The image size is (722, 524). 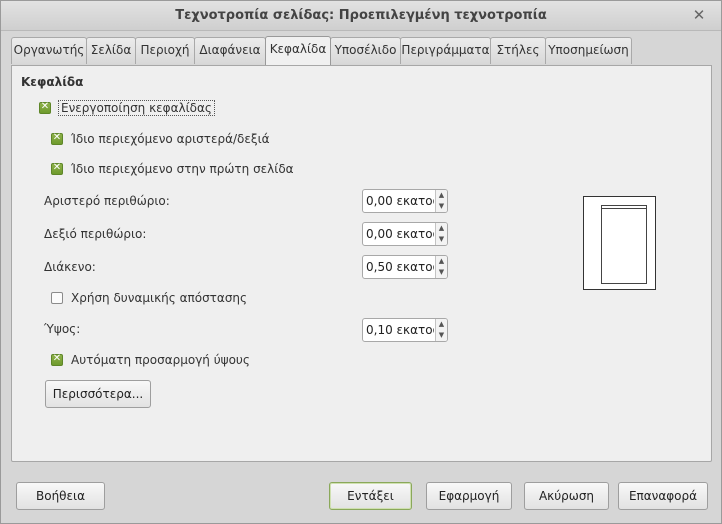 What do you see at coordinates (57, 138) in the screenshot?
I see `same-left-right-checkbox: ✕` at bounding box center [57, 138].